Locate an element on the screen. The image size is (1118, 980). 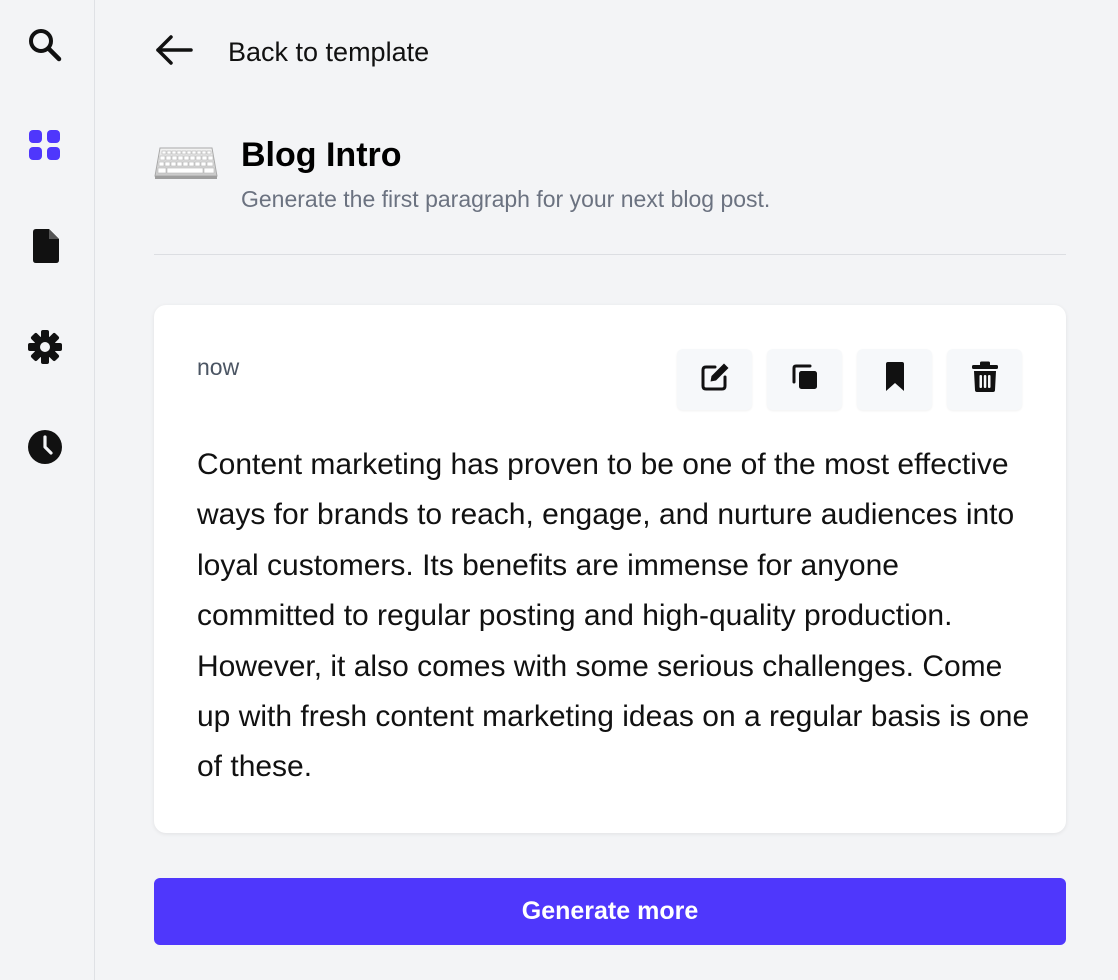
gear-icon is located at coordinates (45, 347).